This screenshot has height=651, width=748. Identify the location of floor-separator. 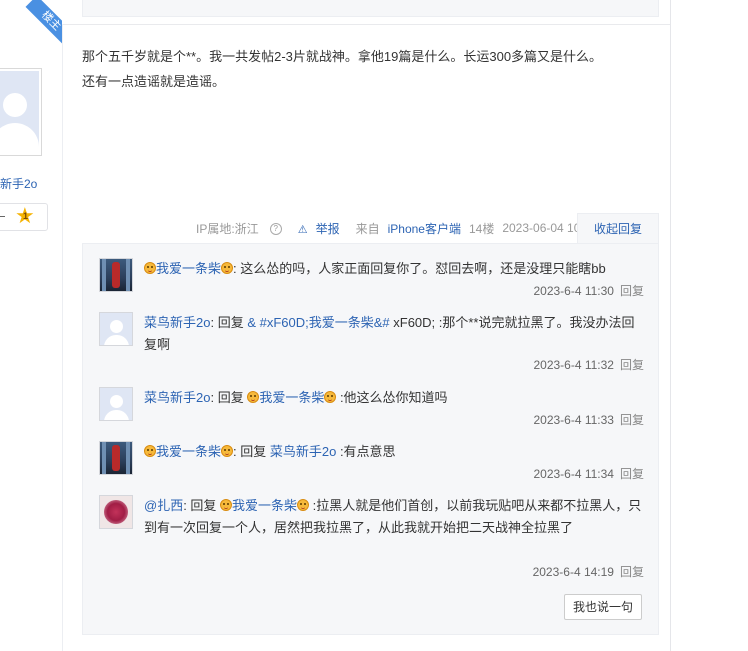
(366, 24).